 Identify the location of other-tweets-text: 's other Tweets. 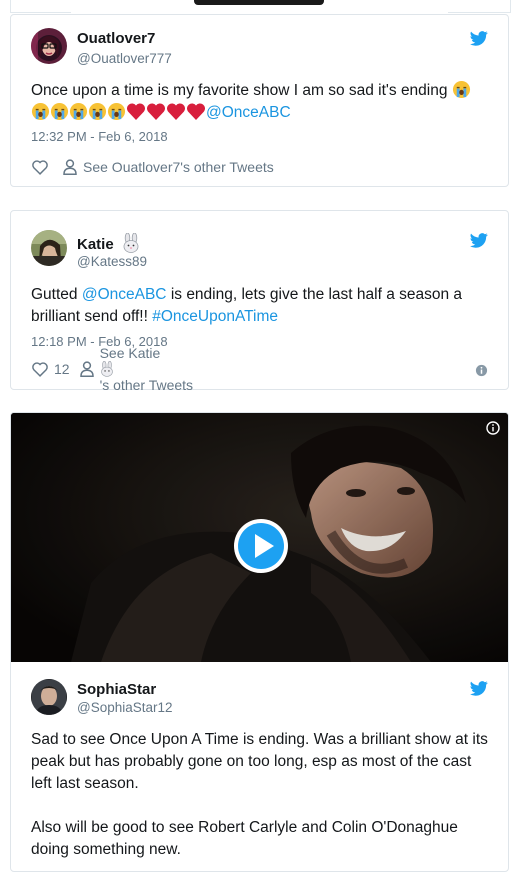
(146, 385).